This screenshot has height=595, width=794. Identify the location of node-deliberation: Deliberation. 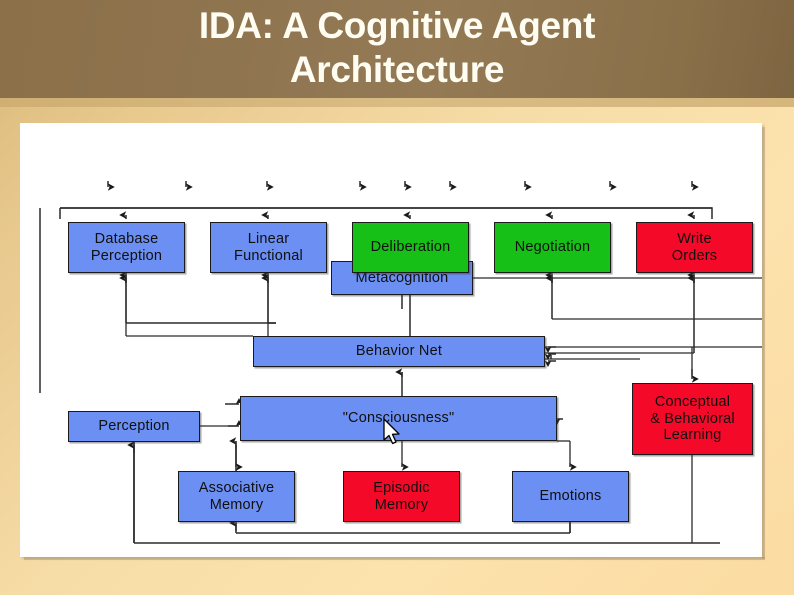
(410, 247).